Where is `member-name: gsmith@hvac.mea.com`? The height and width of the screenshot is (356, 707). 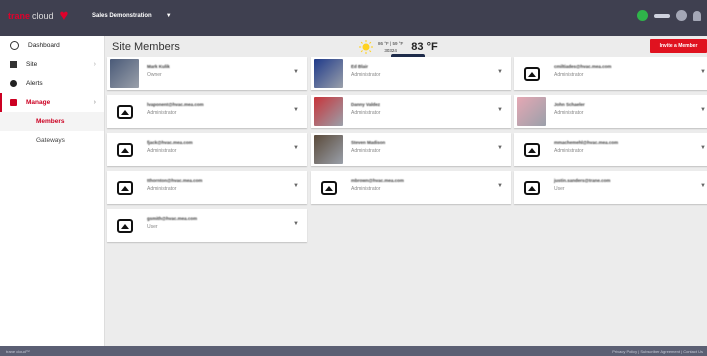 member-name: gsmith@hvac.mea.com is located at coordinates (172, 218).